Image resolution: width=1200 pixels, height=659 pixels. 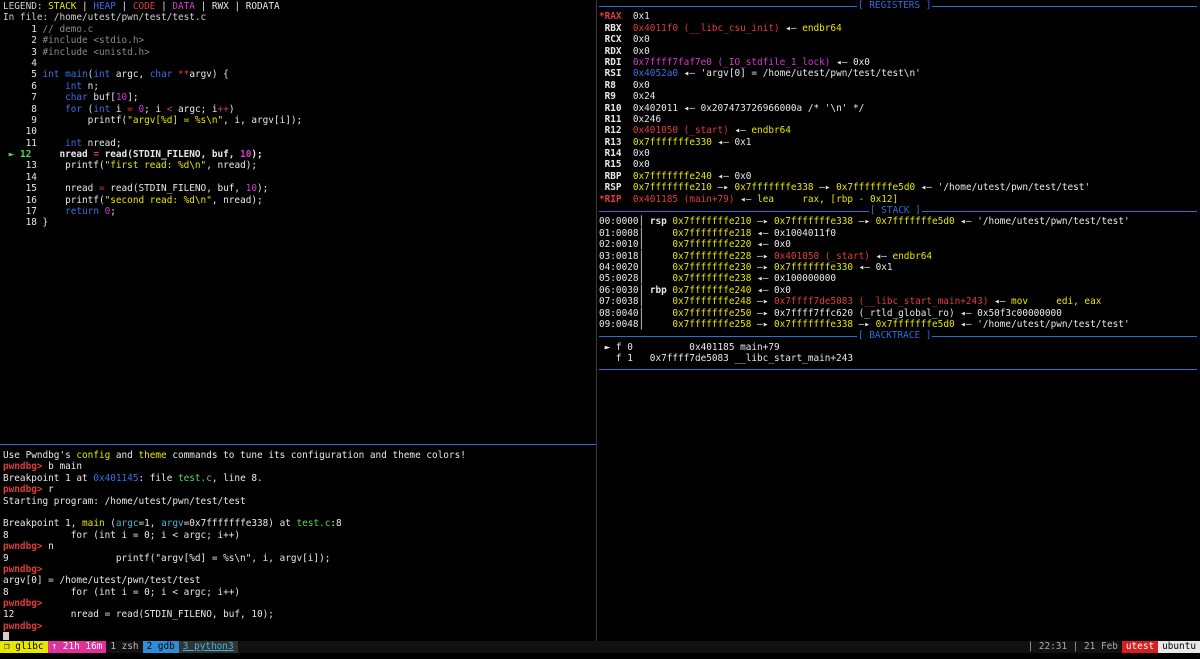 I want to click on console-line-seg: (, so click(x=110, y=524).